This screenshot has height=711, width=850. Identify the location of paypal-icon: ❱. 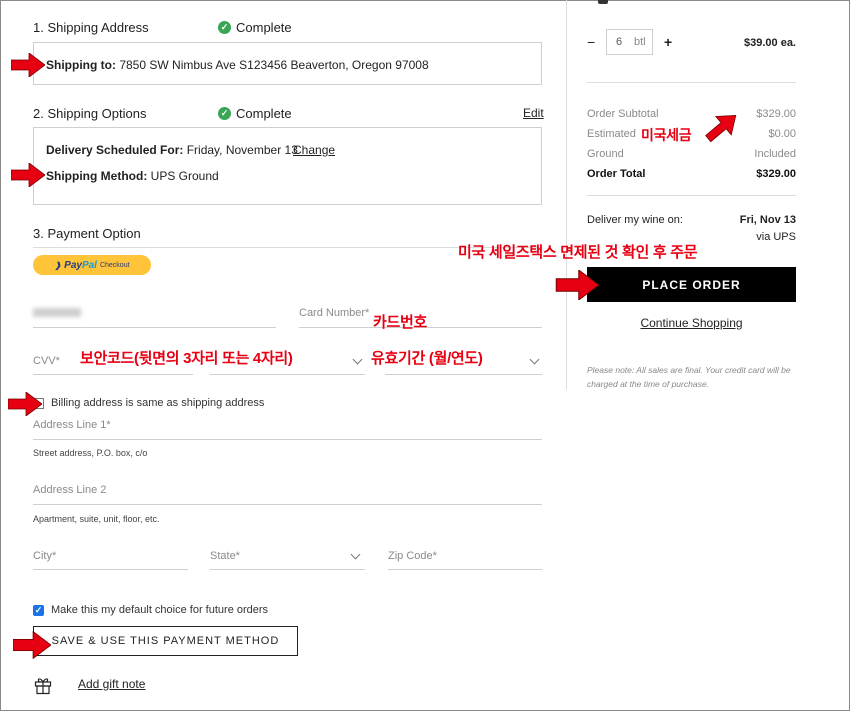
(58, 265).